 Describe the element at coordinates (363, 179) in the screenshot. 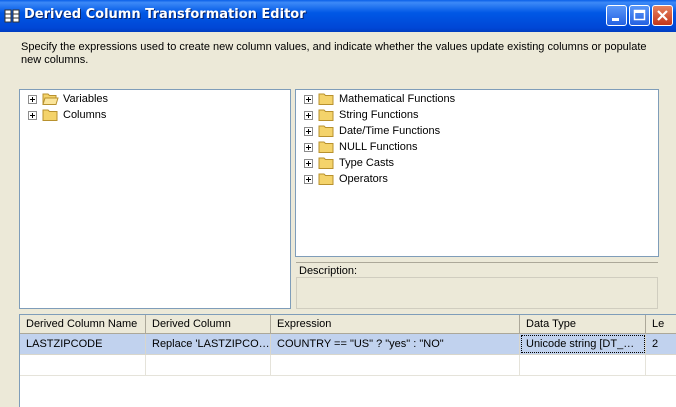

I see `tree-label: Operators` at that location.